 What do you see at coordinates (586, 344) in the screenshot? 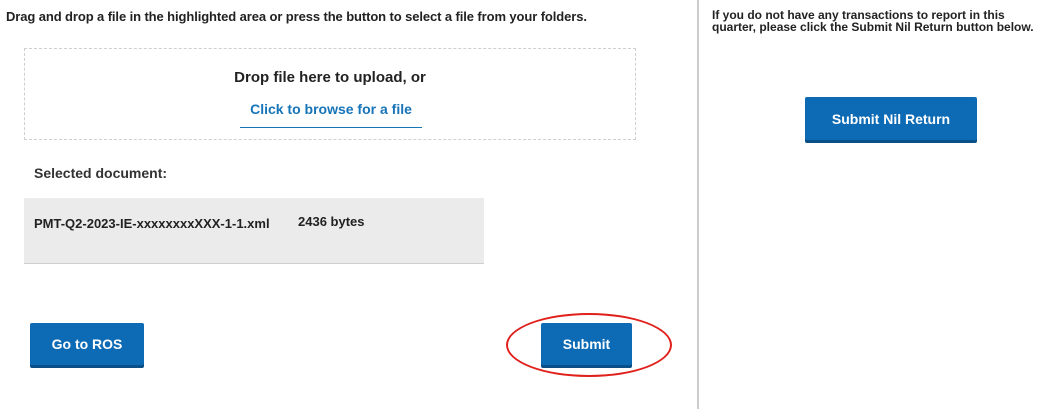
I see `submit-button: Submit` at bounding box center [586, 344].